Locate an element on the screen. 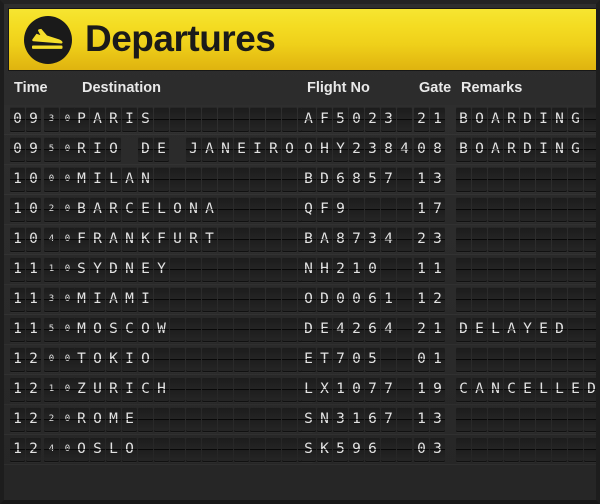 The width and height of the screenshot is (600, 504). flap-cell: Z is located at coordinates (81, 389).